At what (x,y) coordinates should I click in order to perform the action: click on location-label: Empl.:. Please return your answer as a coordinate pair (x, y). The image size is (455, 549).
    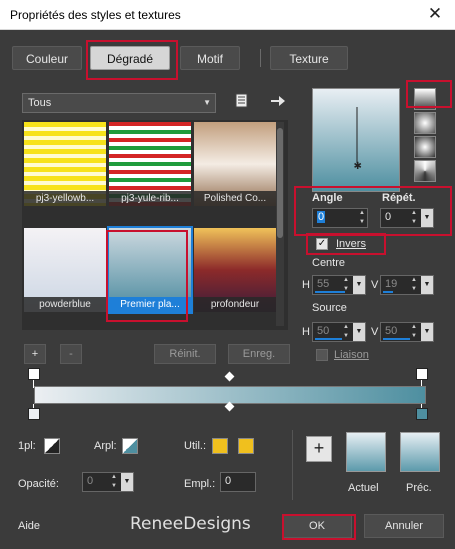
    Looking at the image, I should click on (200, 484).